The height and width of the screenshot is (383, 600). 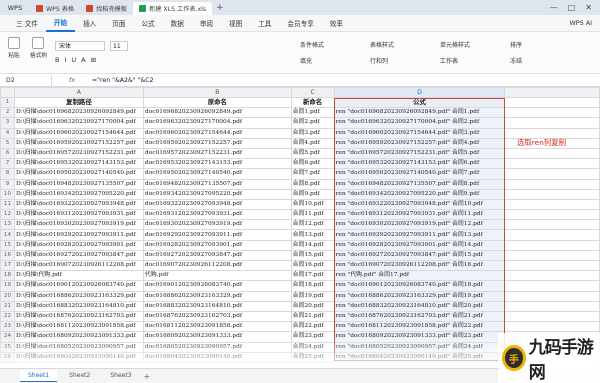 I want to click on cell: doc01680520230923090957.pdf, so click(x=217, y=347).